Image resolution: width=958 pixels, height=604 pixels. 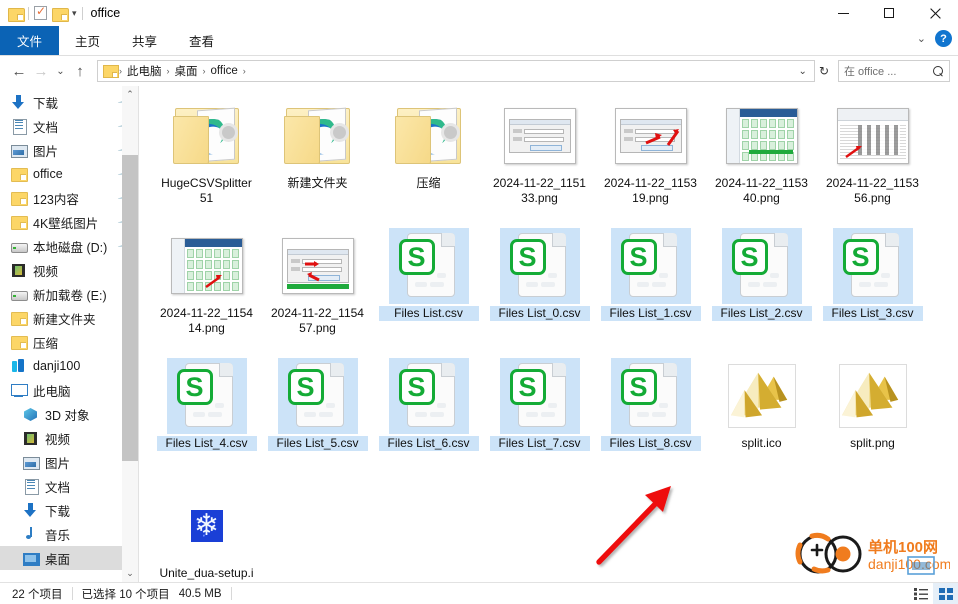 What do you see at coordinates (69, 462) in the screenshot?
I see `sidebar-item-15: 图片` at bounding box center [69, 462].